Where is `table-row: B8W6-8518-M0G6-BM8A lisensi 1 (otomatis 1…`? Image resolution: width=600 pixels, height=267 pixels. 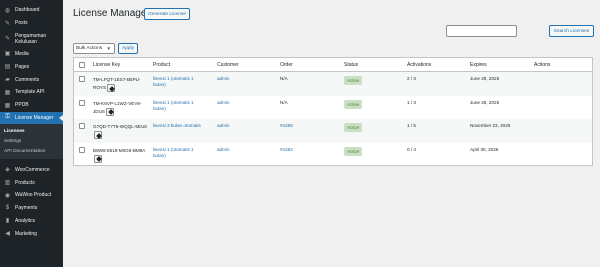 table-row: B8W6-8518-M0G6-BM8A lisensi 1 (otomatis 1… is located at coordinates (333, 155).